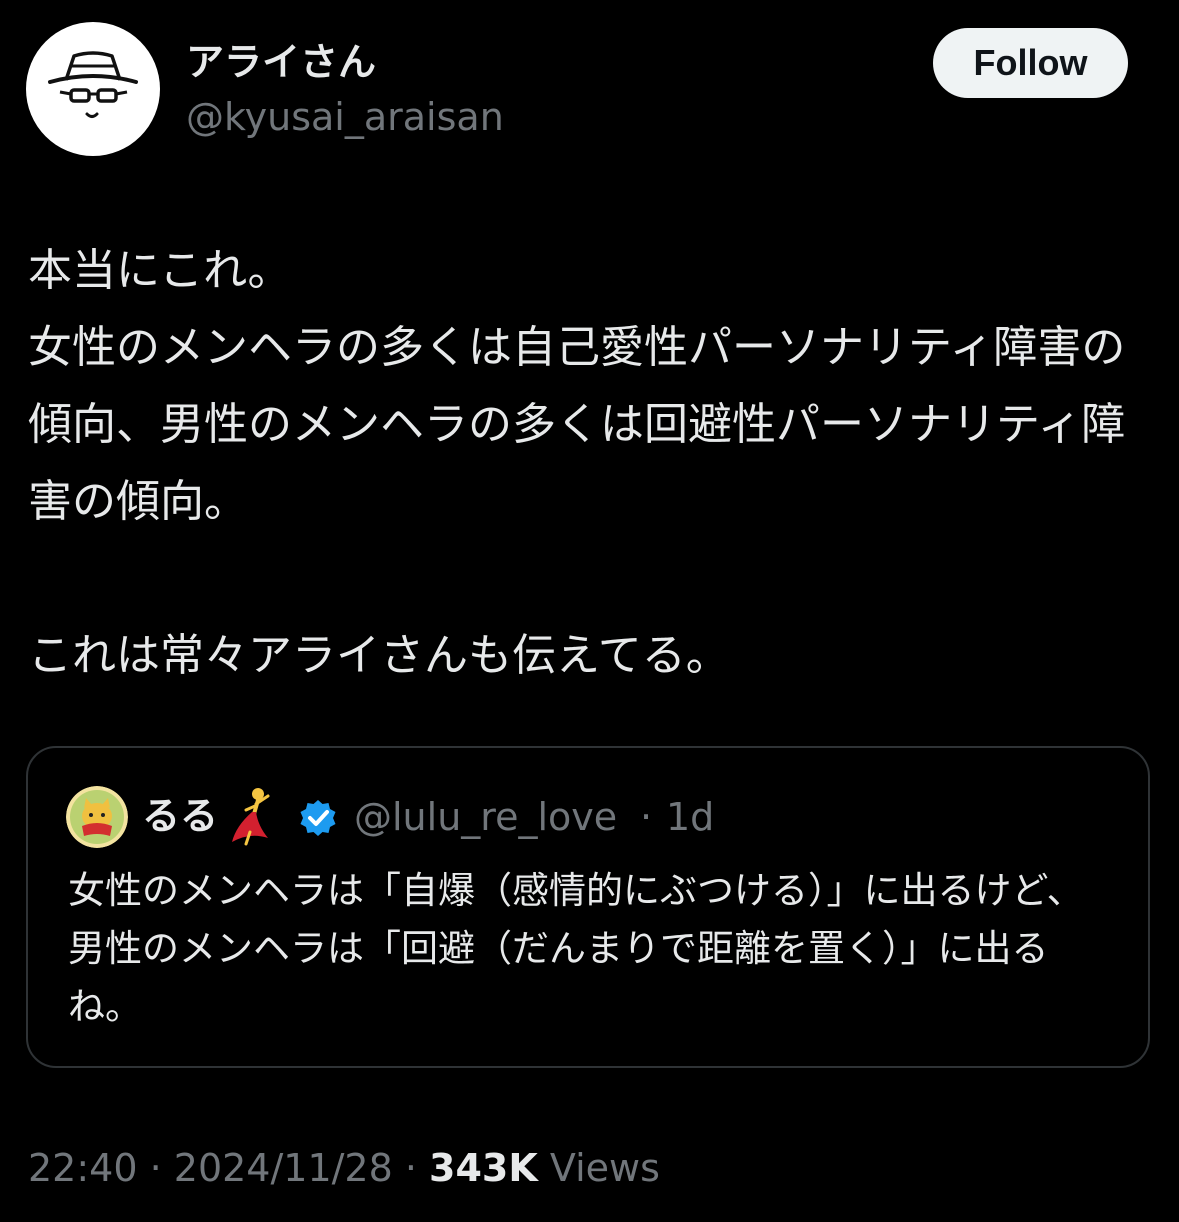 The width and height of the screenshot is (1179, 1222). Describe the element at coordinates (251, 817) in the screenshot. I see `dancer-icon` at that location.